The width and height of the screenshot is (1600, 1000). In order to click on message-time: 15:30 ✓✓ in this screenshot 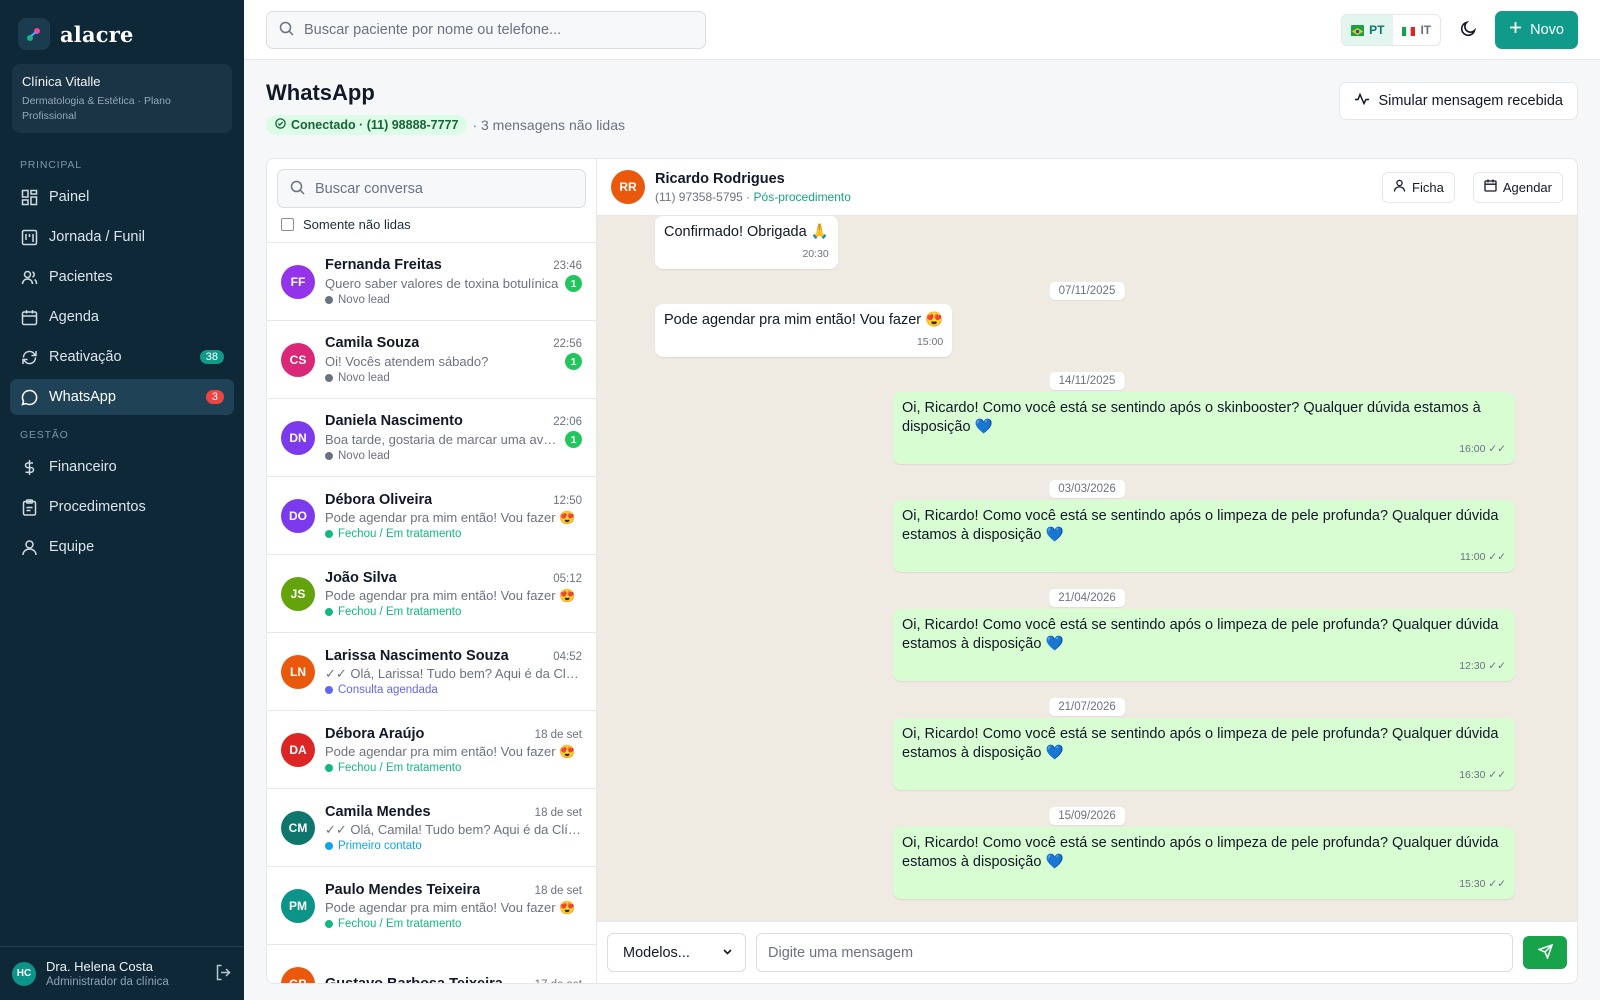, I will do `click(1482, 884)`.